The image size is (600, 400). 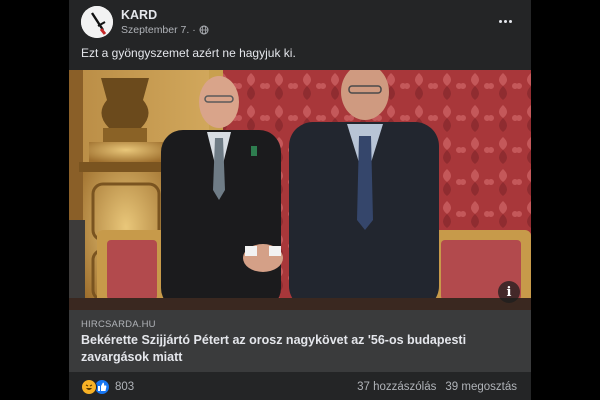 I want to click on sword-icon, so click(x=97, y=22).